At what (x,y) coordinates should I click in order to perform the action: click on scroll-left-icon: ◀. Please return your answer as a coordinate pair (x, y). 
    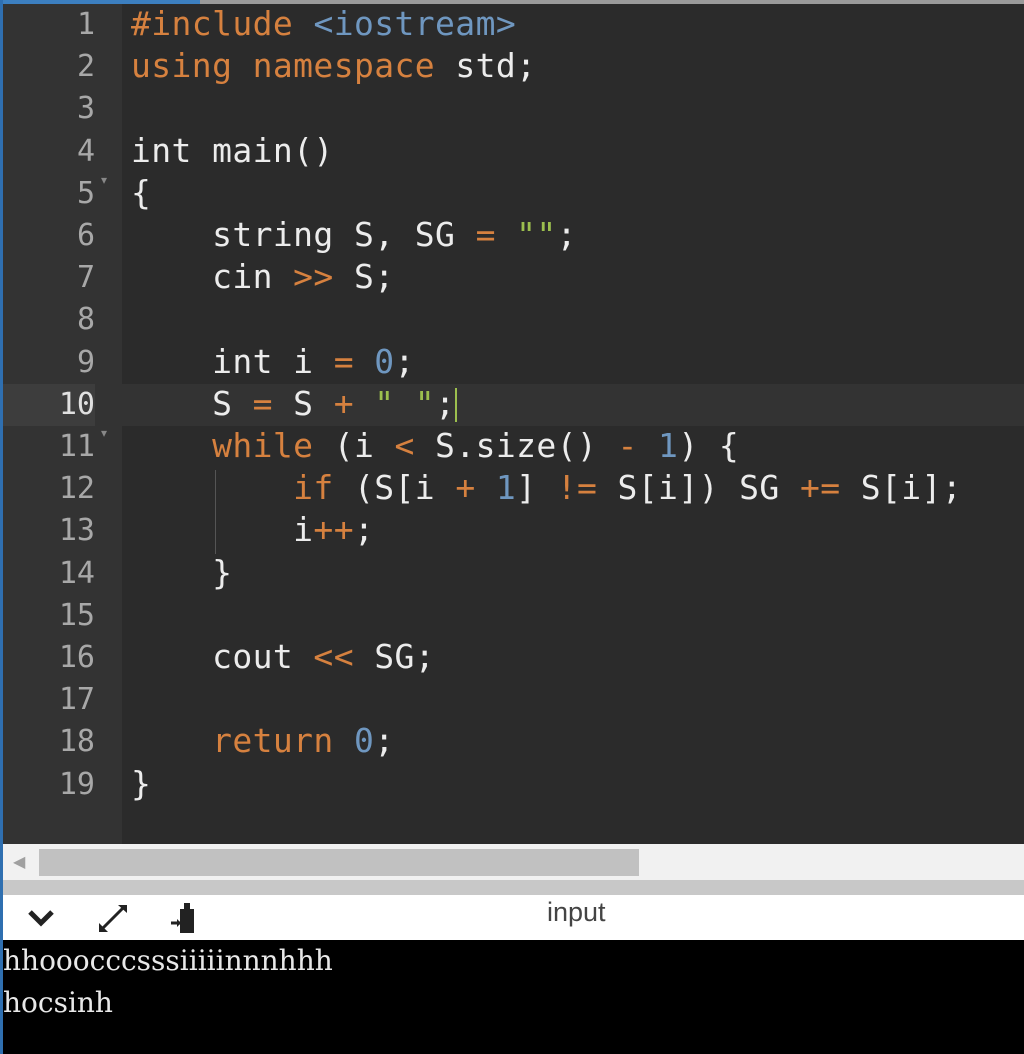
    Looking at the image, I should click on (19, 861).